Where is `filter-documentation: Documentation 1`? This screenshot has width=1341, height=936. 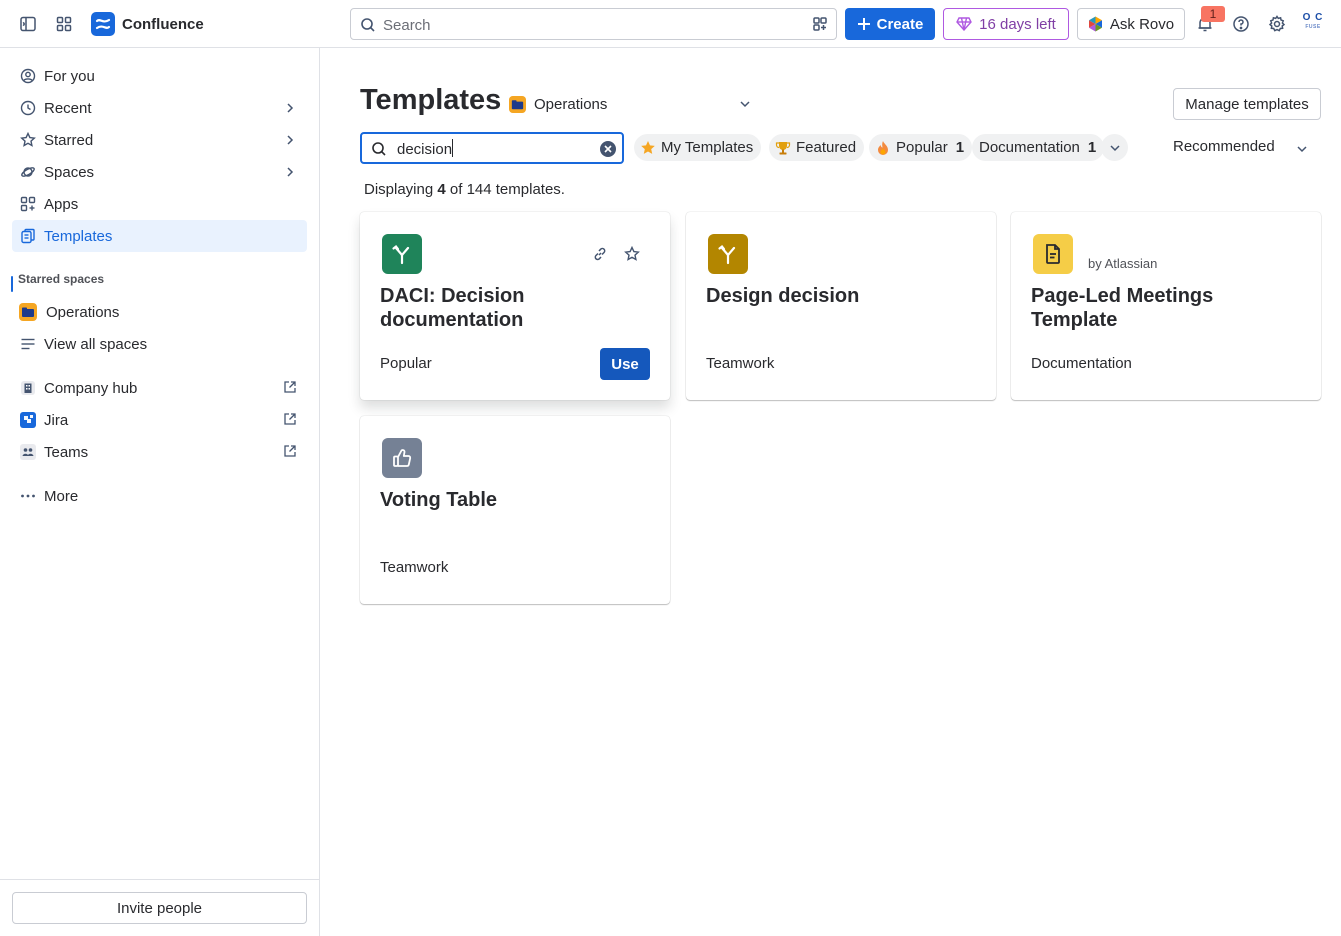
filter-documentation: Documentation 1 is located at coordinates (1038, 147).